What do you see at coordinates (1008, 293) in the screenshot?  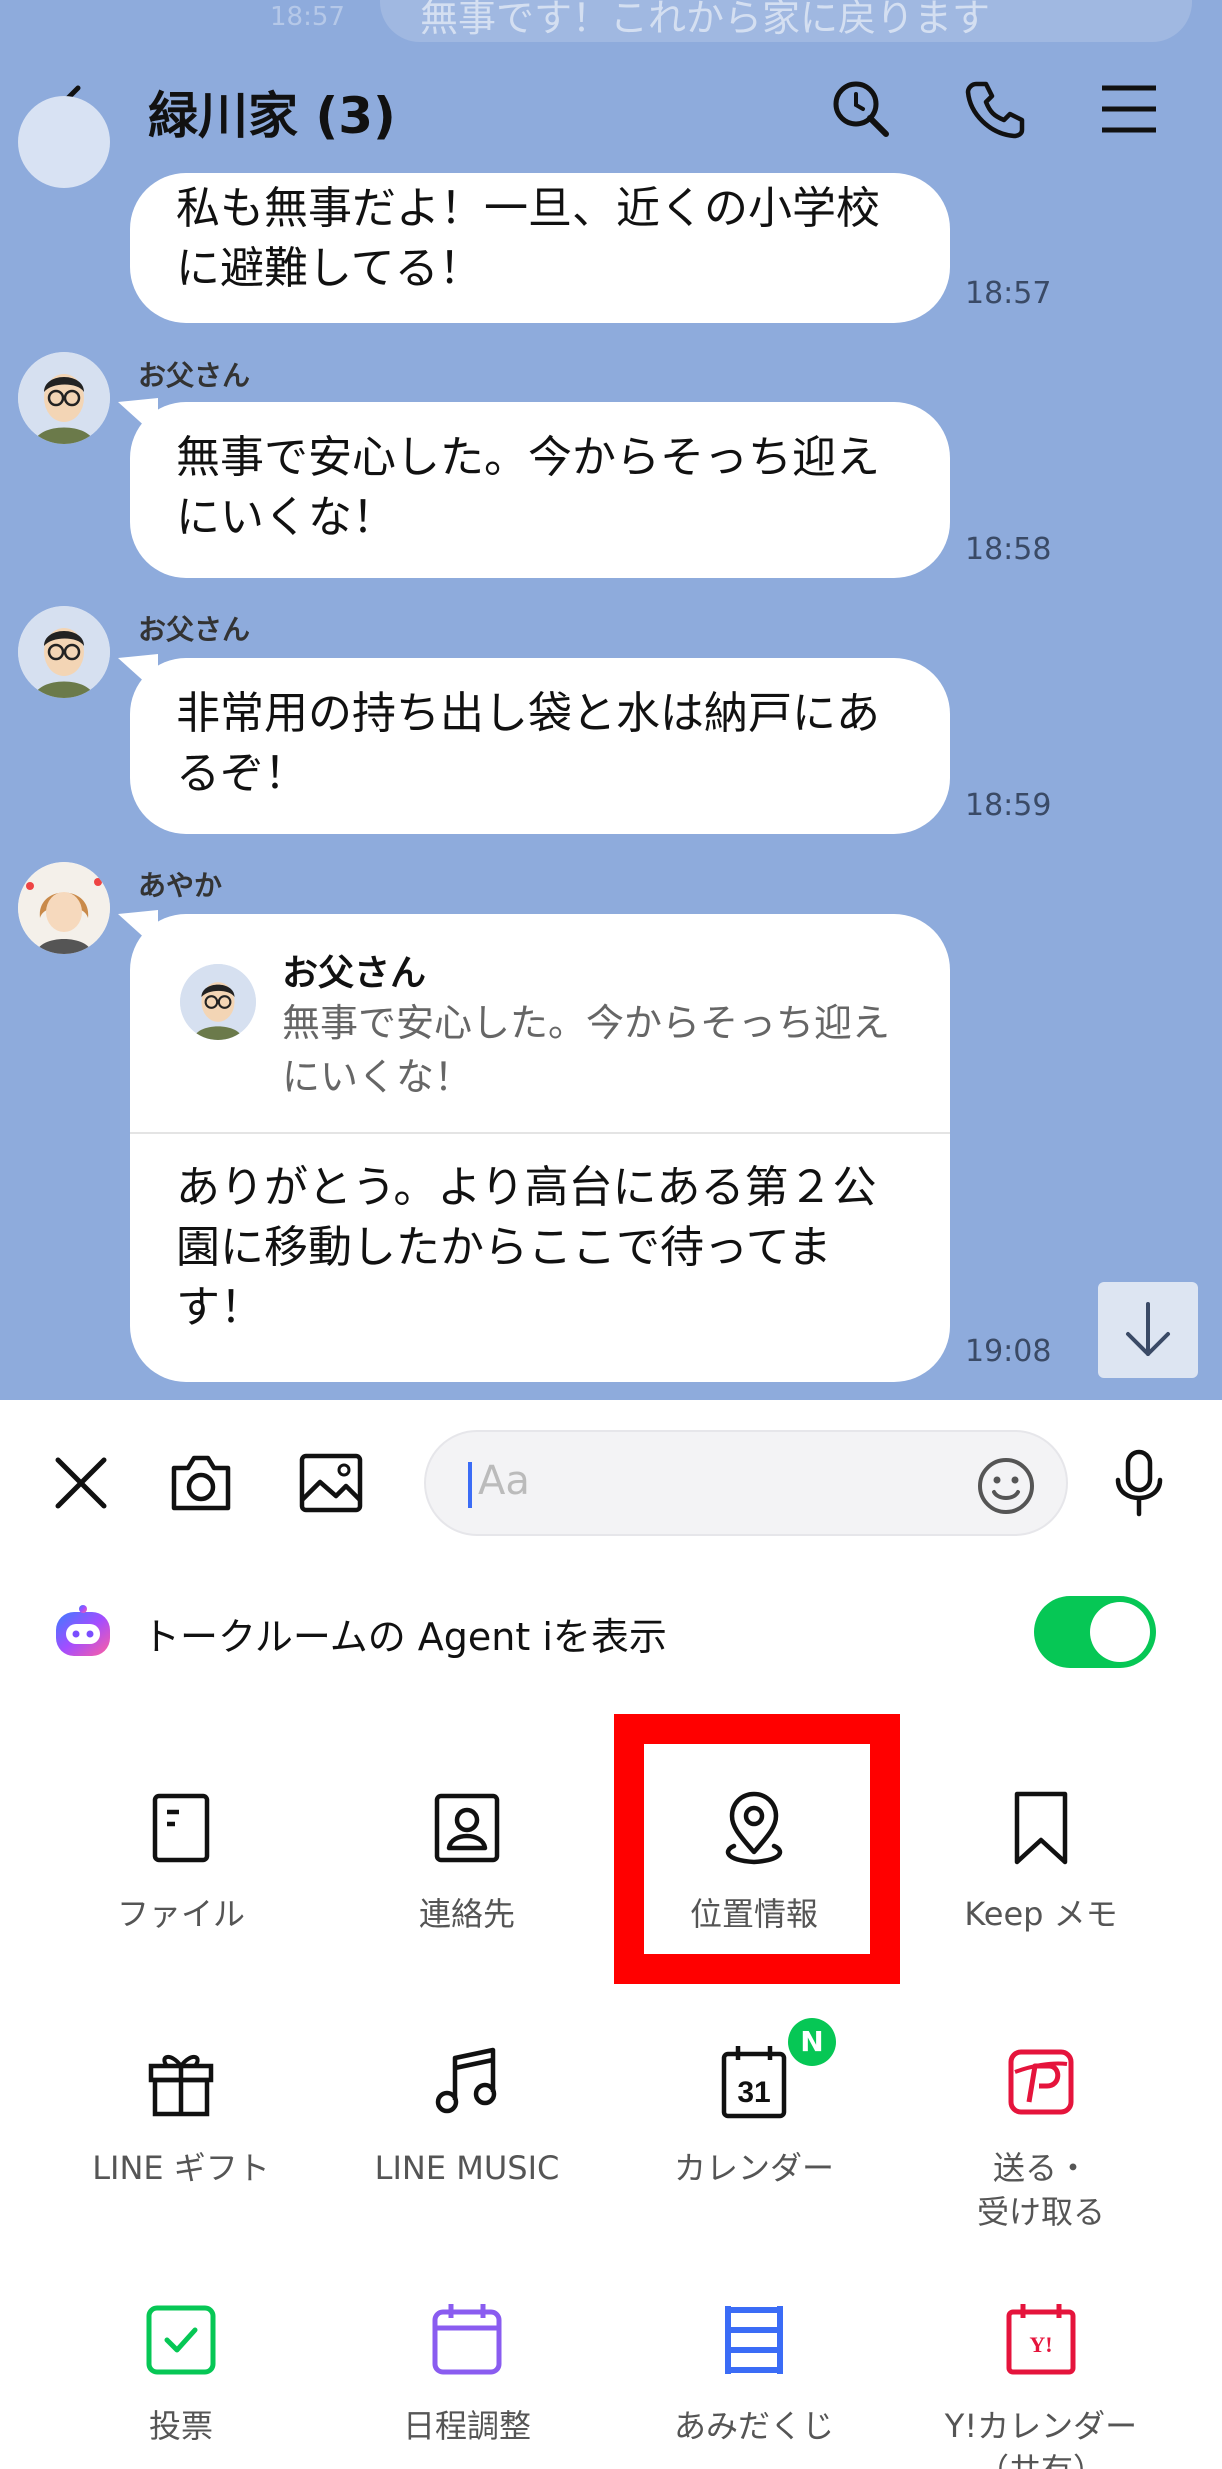 I see `message-time: 18:57` at bounding box center [1008, 293].